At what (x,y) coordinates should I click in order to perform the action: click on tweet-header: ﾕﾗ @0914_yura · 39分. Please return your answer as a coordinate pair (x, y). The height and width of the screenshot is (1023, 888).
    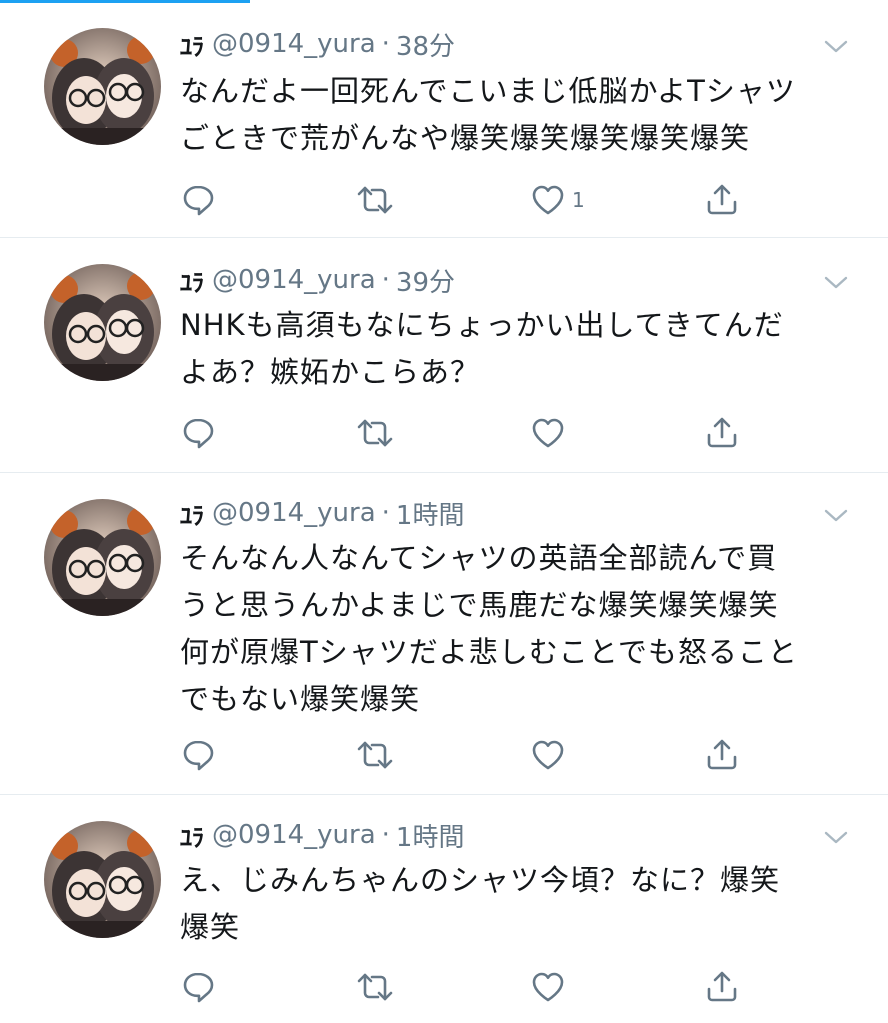
    Looking at the image, I should click on (317, 280).